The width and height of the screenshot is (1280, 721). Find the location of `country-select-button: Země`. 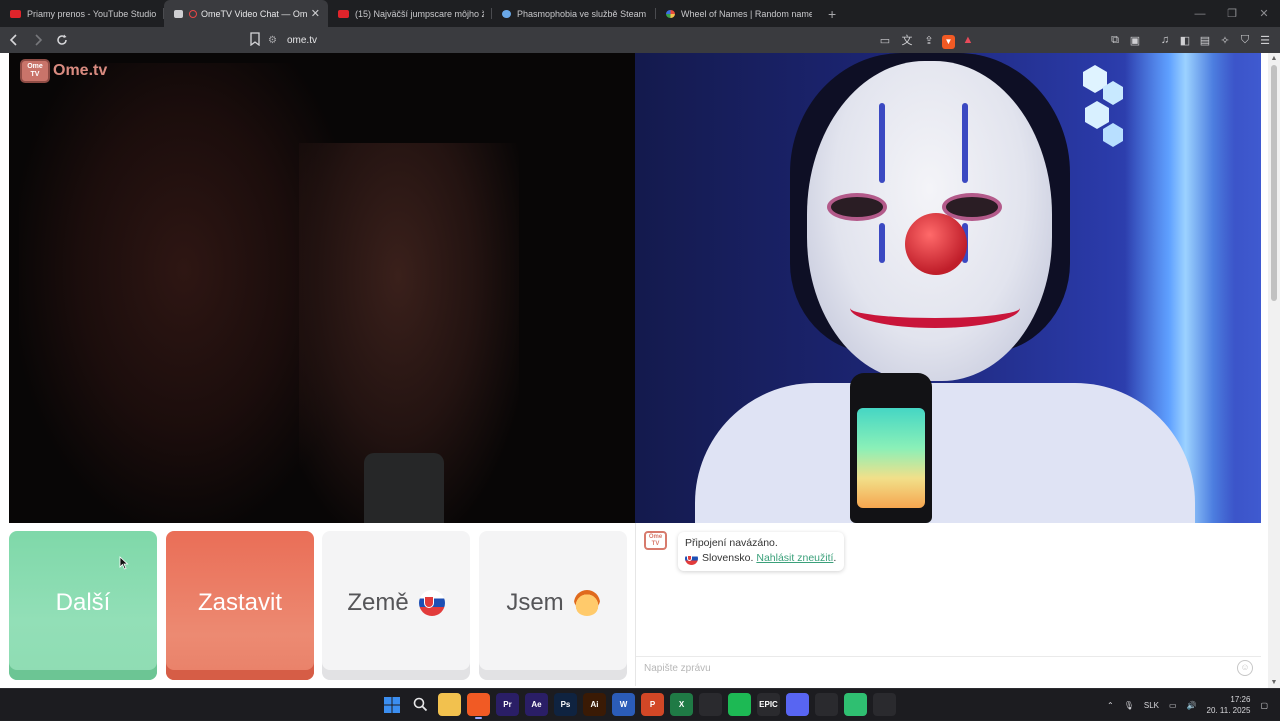

country-select-button: Země is located at coordinates (396, 605).